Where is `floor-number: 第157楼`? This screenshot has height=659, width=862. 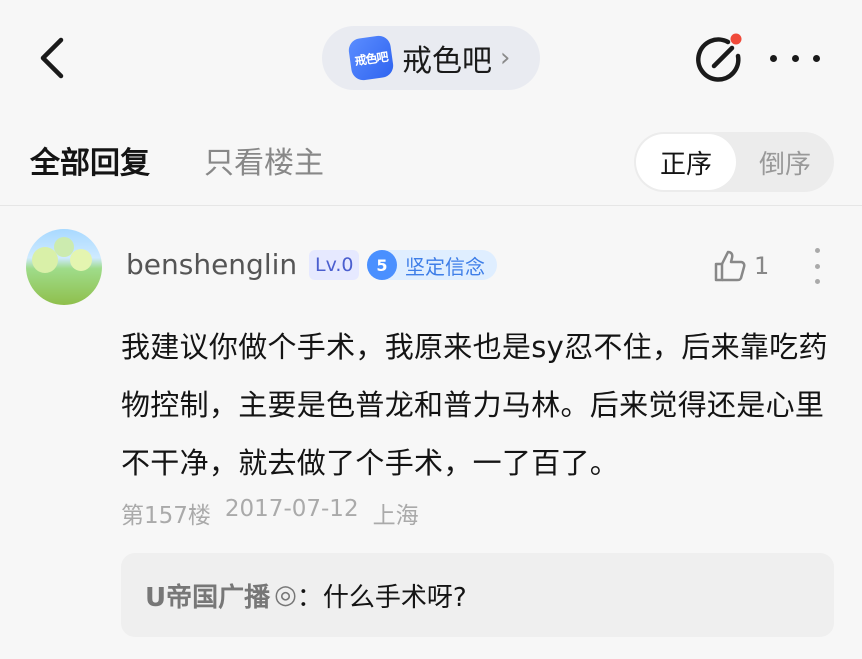 floor-number: 第157楼 is located at coordinates (166, 516).